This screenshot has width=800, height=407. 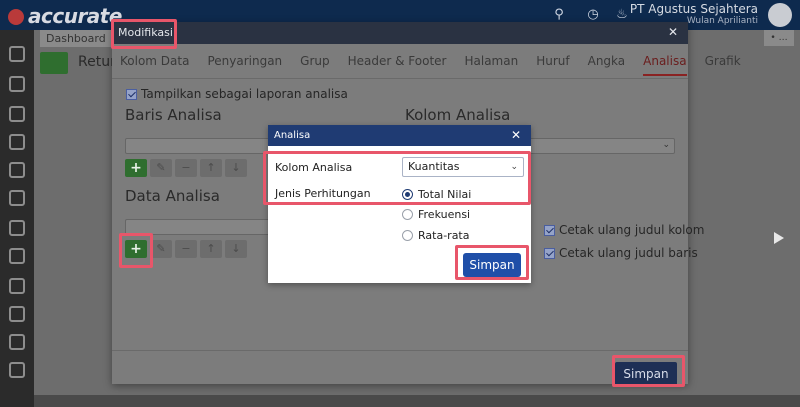 I want to click on background-tab-dashboard: Dashboard, so click(x=76, y=38).